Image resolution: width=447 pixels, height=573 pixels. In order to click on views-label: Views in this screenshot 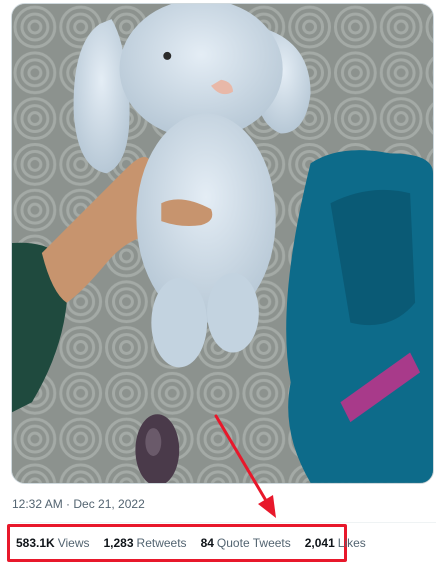, I will do `click(73, 543)`.